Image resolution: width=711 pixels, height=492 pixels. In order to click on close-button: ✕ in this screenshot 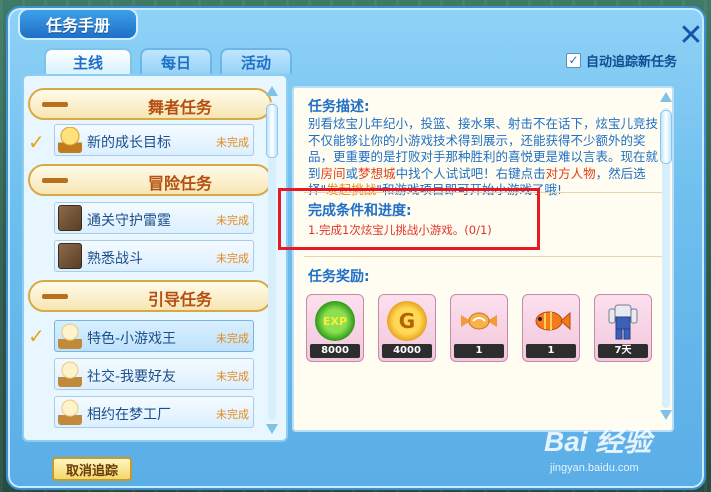, I will do `click(691, 36)`.